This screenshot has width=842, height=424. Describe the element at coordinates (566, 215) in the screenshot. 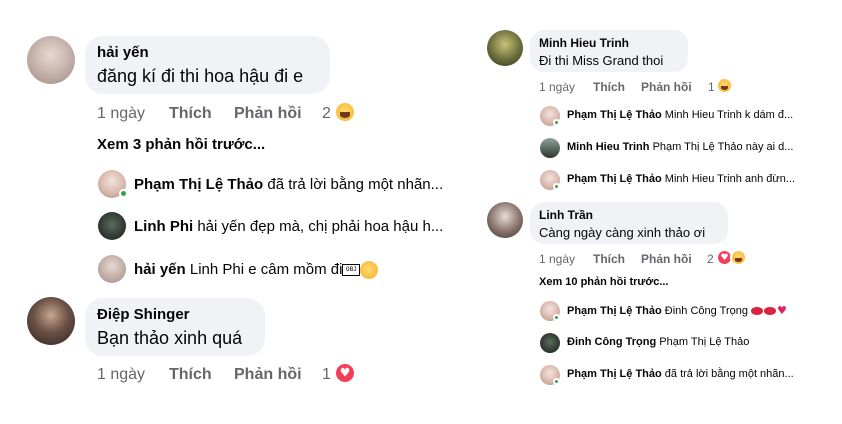

I see `comment-author: Linh Trần` at that location.